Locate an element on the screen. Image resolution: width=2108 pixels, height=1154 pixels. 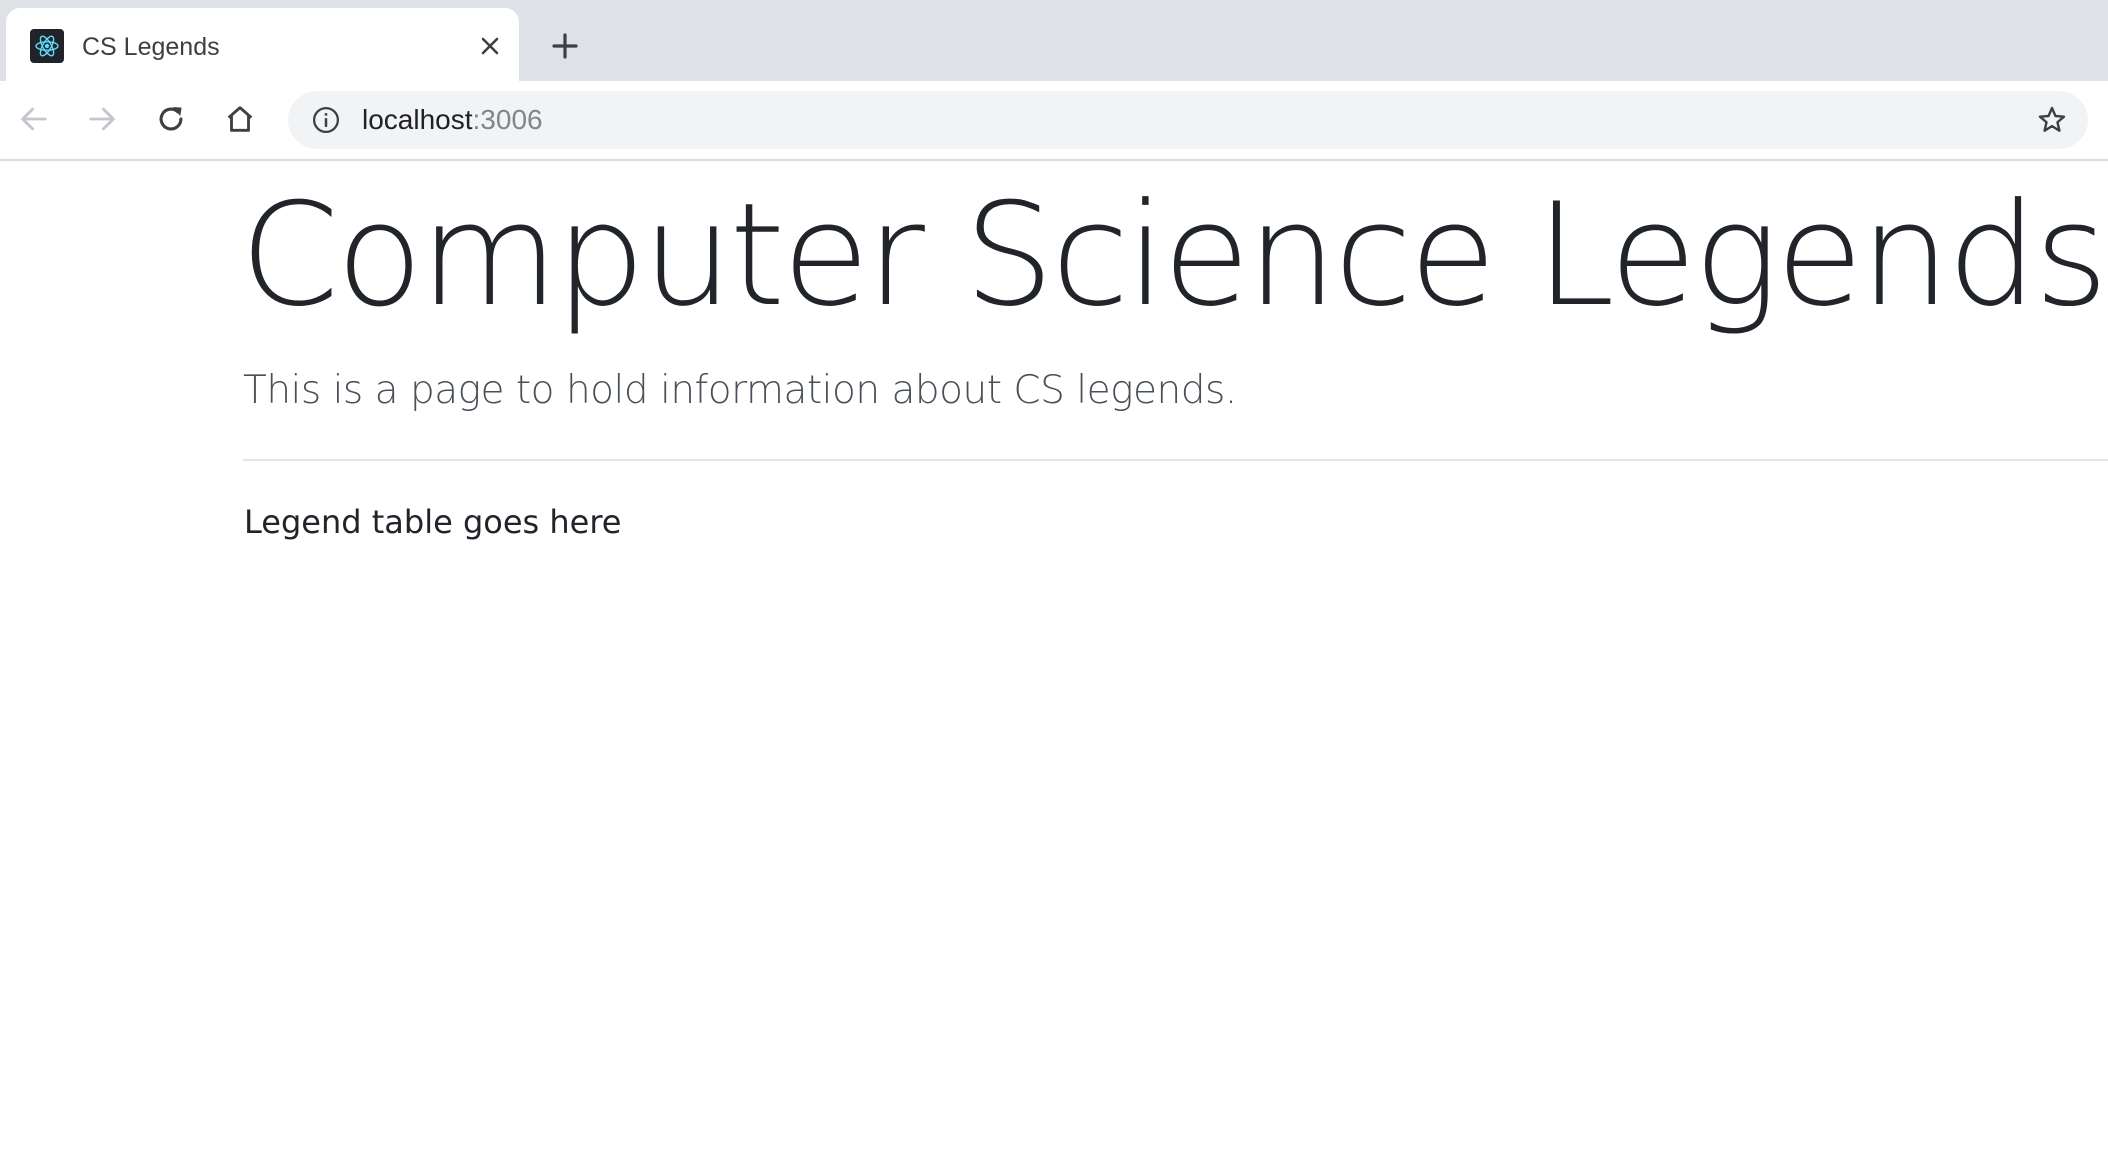
tab-close-button is located at coordinates (490, 46).